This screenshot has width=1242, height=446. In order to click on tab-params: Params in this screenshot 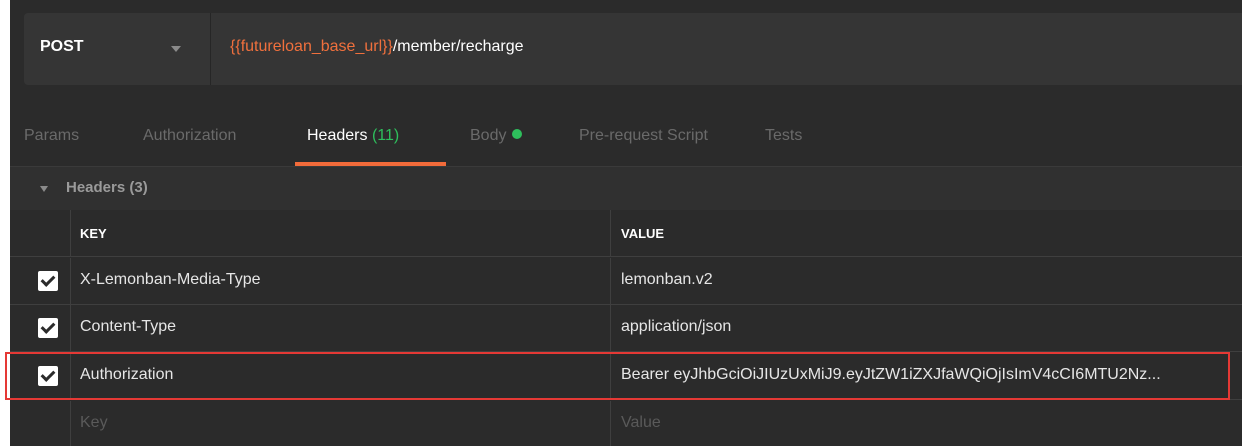, I will do `click(51, 136)`.